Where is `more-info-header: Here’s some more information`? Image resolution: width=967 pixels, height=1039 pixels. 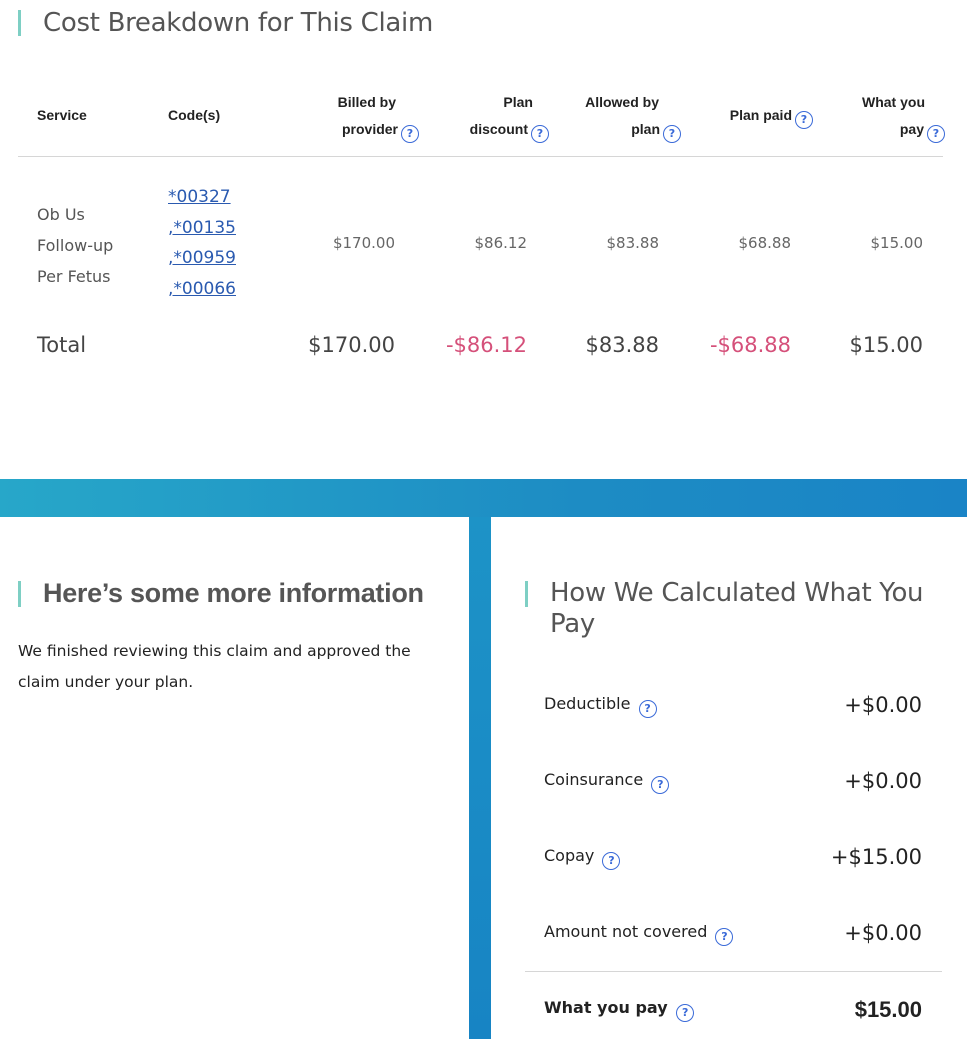
more-info-header: Here’s some more information is located at coordinates (221, 593).